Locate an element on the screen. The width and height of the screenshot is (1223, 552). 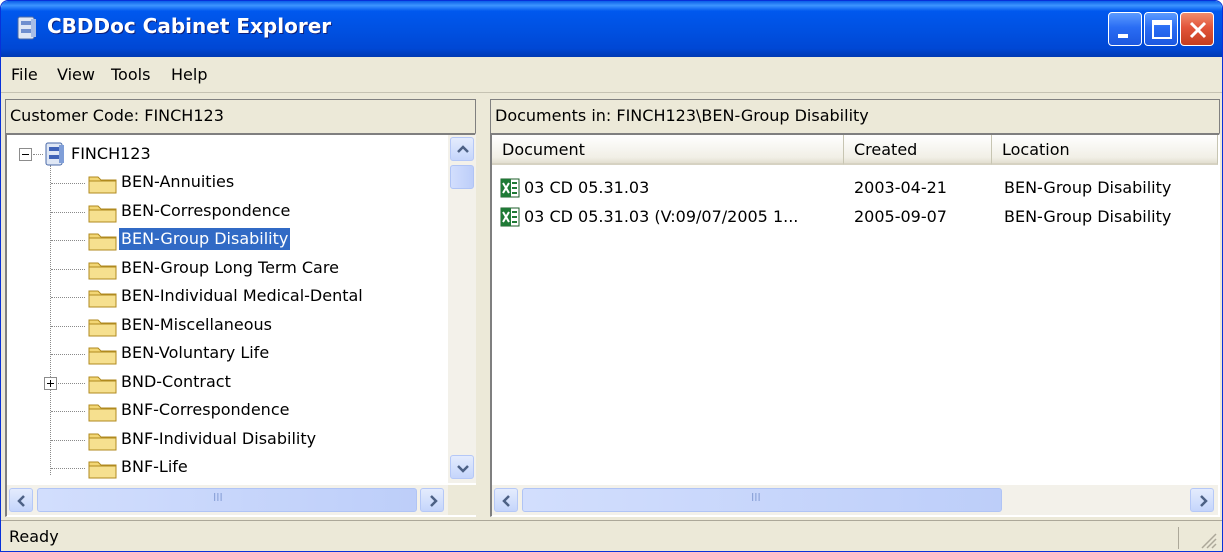
scroll-thumb is located at coordinates (462, 177).